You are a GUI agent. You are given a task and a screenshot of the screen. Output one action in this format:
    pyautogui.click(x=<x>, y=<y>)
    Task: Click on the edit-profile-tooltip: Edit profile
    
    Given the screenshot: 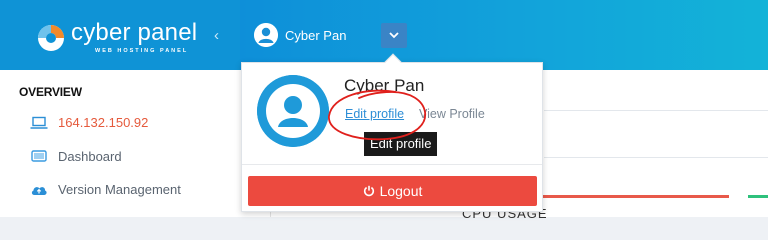 What is the action you would take?
    pyautogui.click(x=401, y=144)
    